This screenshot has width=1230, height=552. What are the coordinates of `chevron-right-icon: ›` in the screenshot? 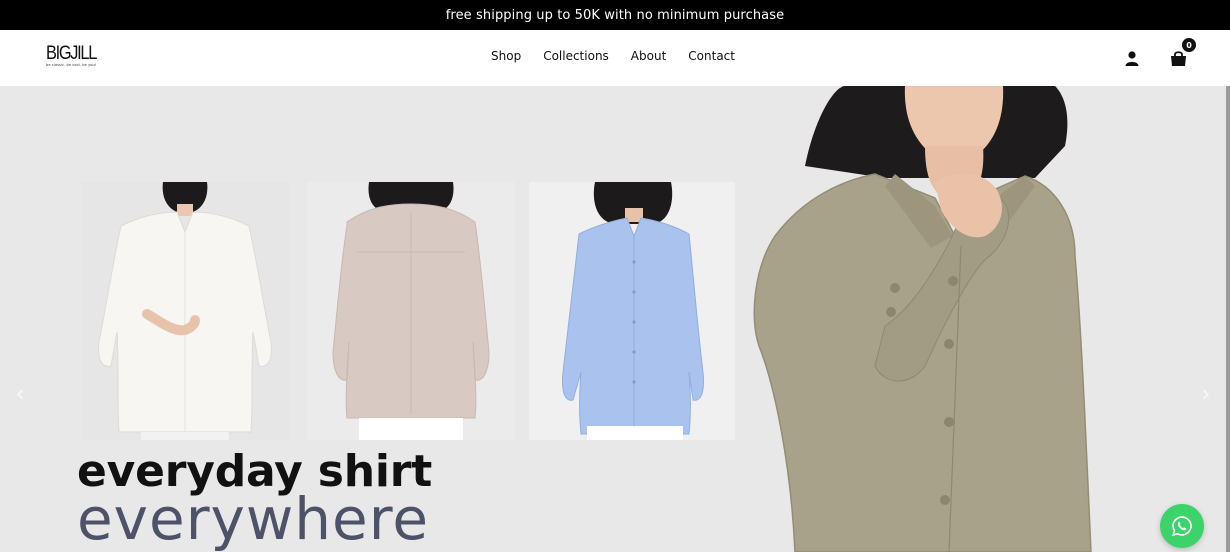 It's located at (1206, 394).